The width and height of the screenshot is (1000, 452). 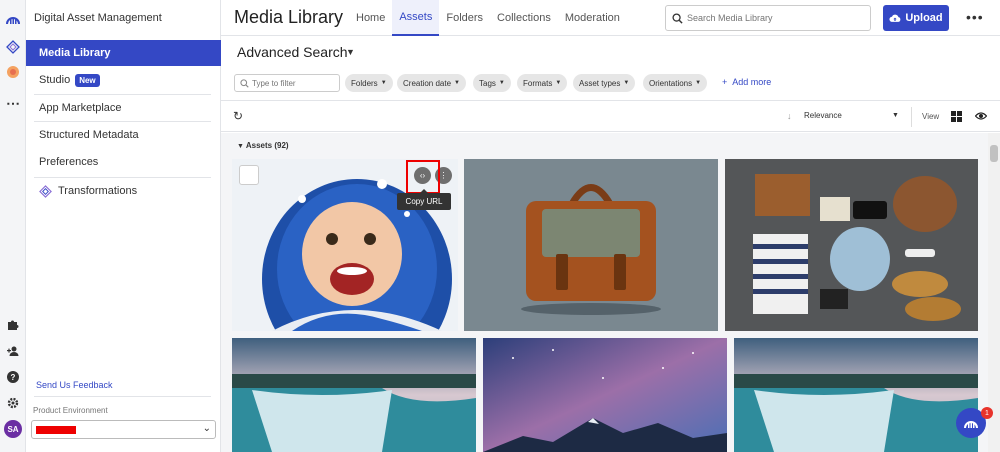 I want to click on sidebar-item-structured-metadata: Structured Metadata, so click(x=123, y=135).